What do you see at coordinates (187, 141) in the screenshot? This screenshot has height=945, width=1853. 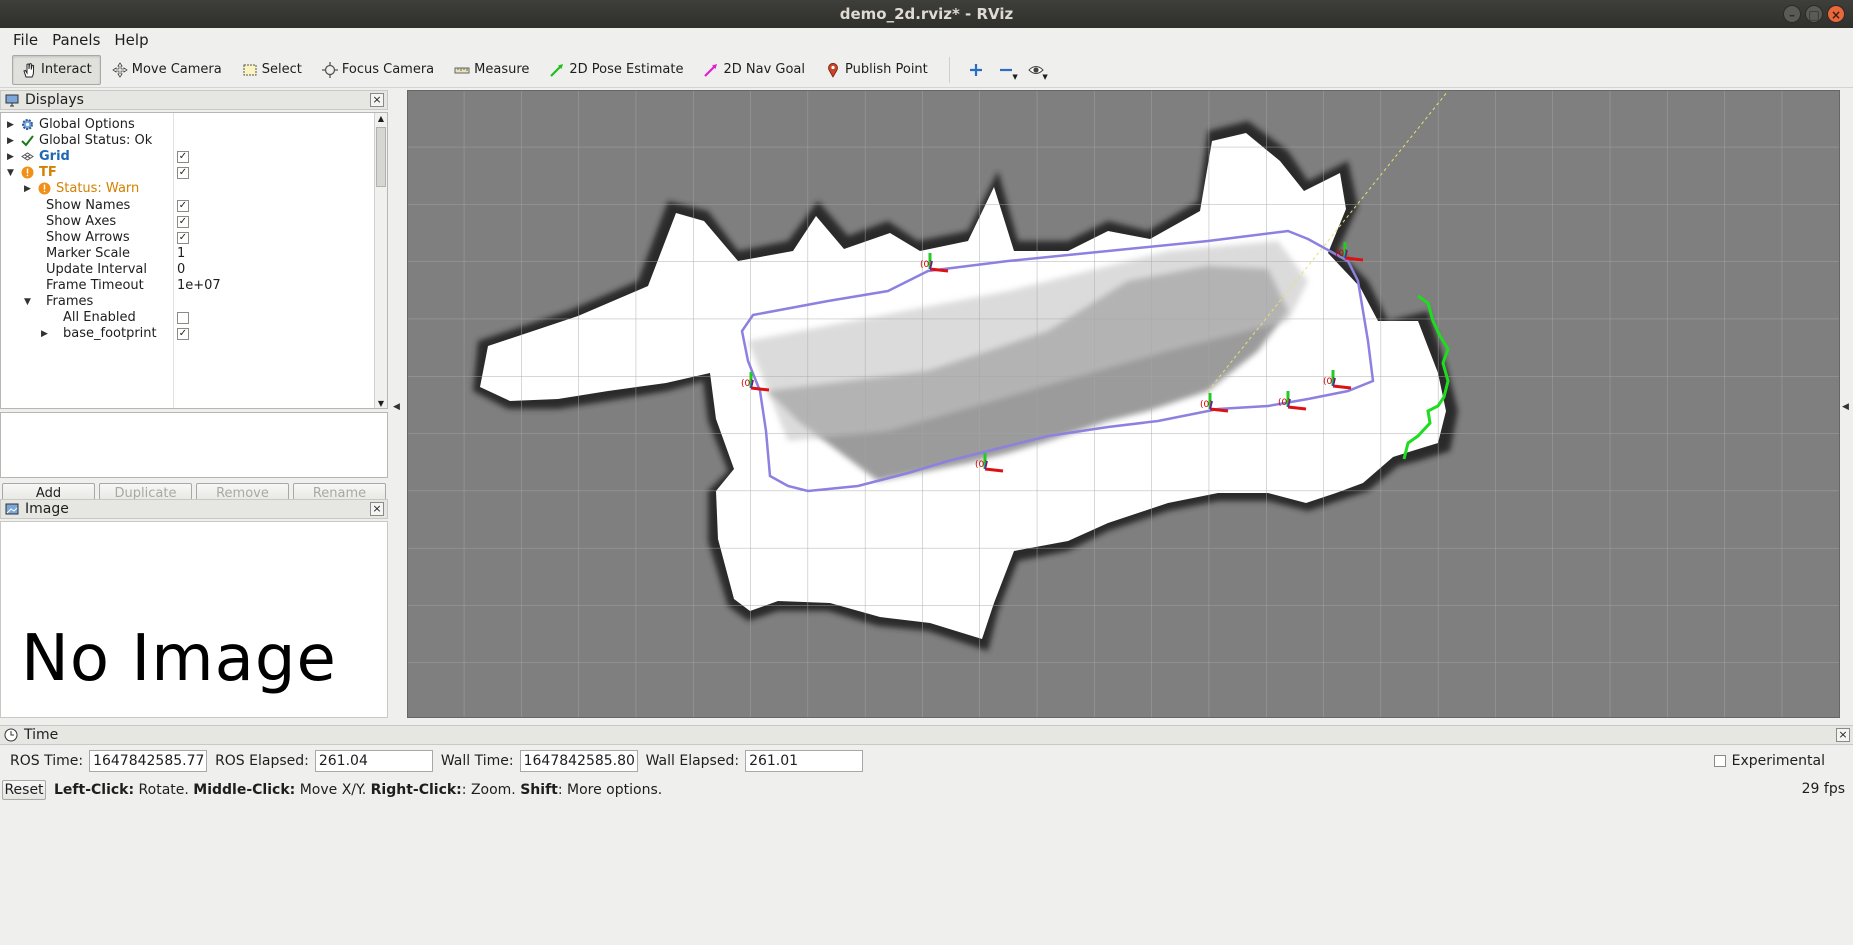 I see `display-tree-row: ▶ Global Status: Ok` at bounding box center [187, 141].